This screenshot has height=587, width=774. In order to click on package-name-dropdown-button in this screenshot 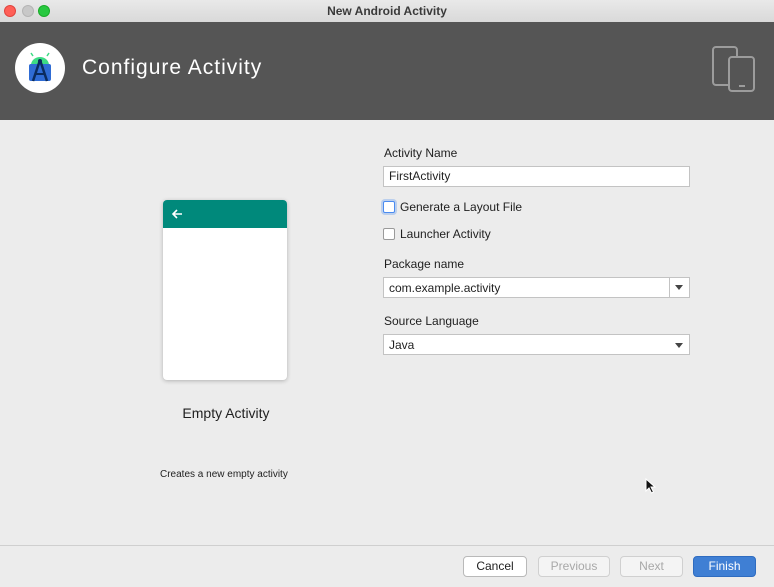, I will do `click(679, 287)`.